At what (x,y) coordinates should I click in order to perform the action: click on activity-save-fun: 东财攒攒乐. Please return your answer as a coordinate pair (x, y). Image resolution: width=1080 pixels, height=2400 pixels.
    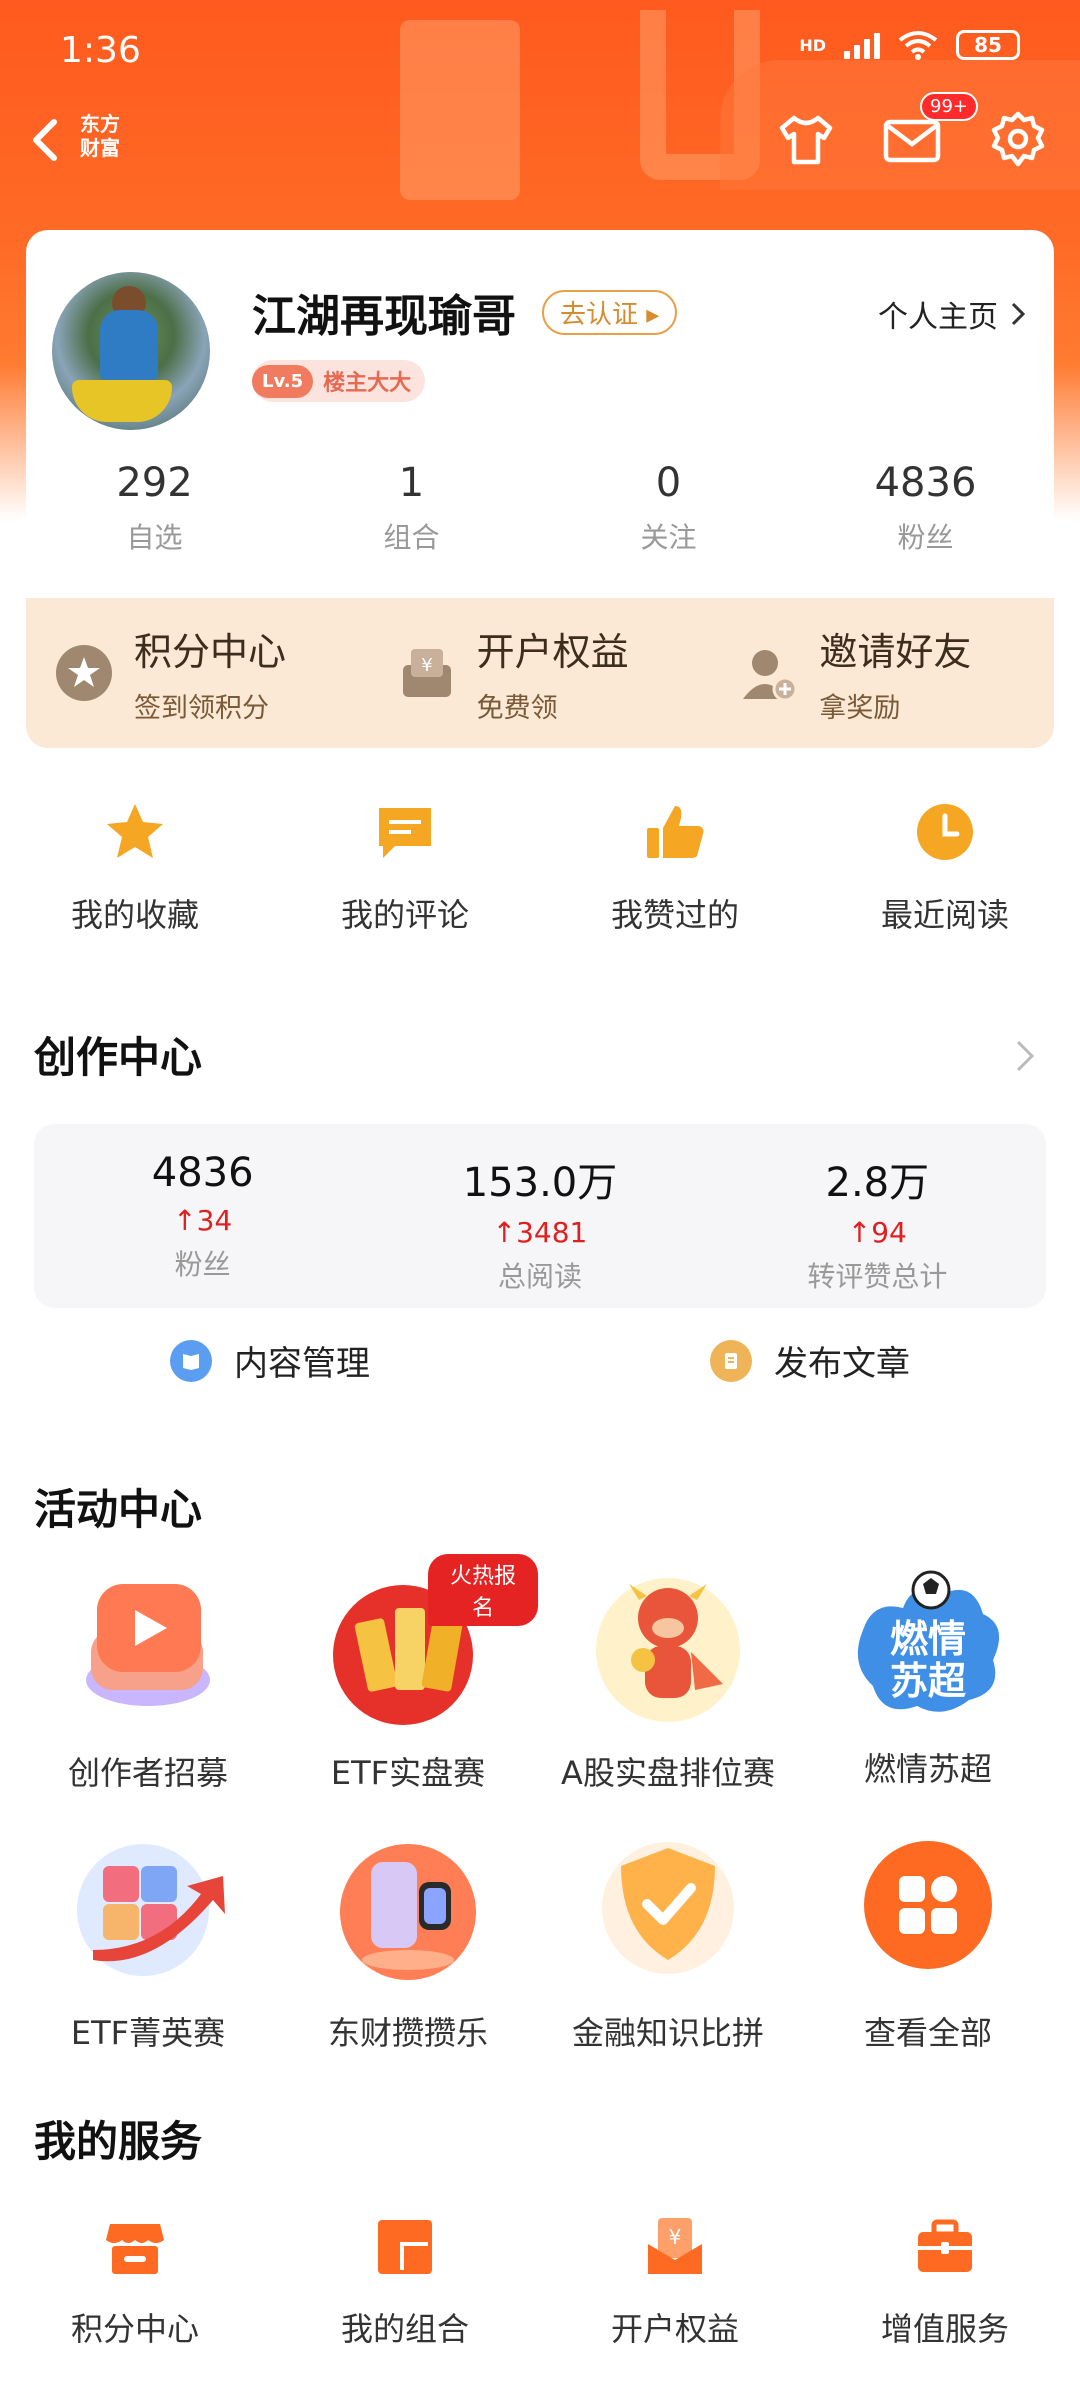
    Looking at the image, I should click on (408, 1937).